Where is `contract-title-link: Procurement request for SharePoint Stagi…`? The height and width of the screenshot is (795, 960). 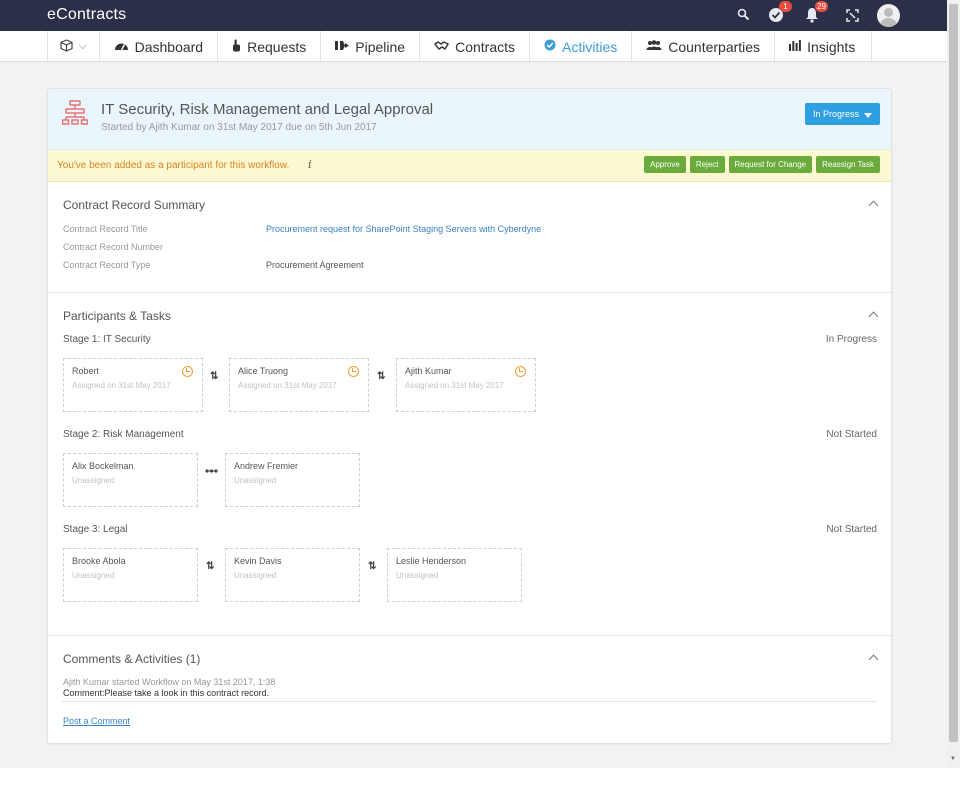 contract-title-link: Procurement request for SharePoint Stagi… is located at coordinates (403, 229).